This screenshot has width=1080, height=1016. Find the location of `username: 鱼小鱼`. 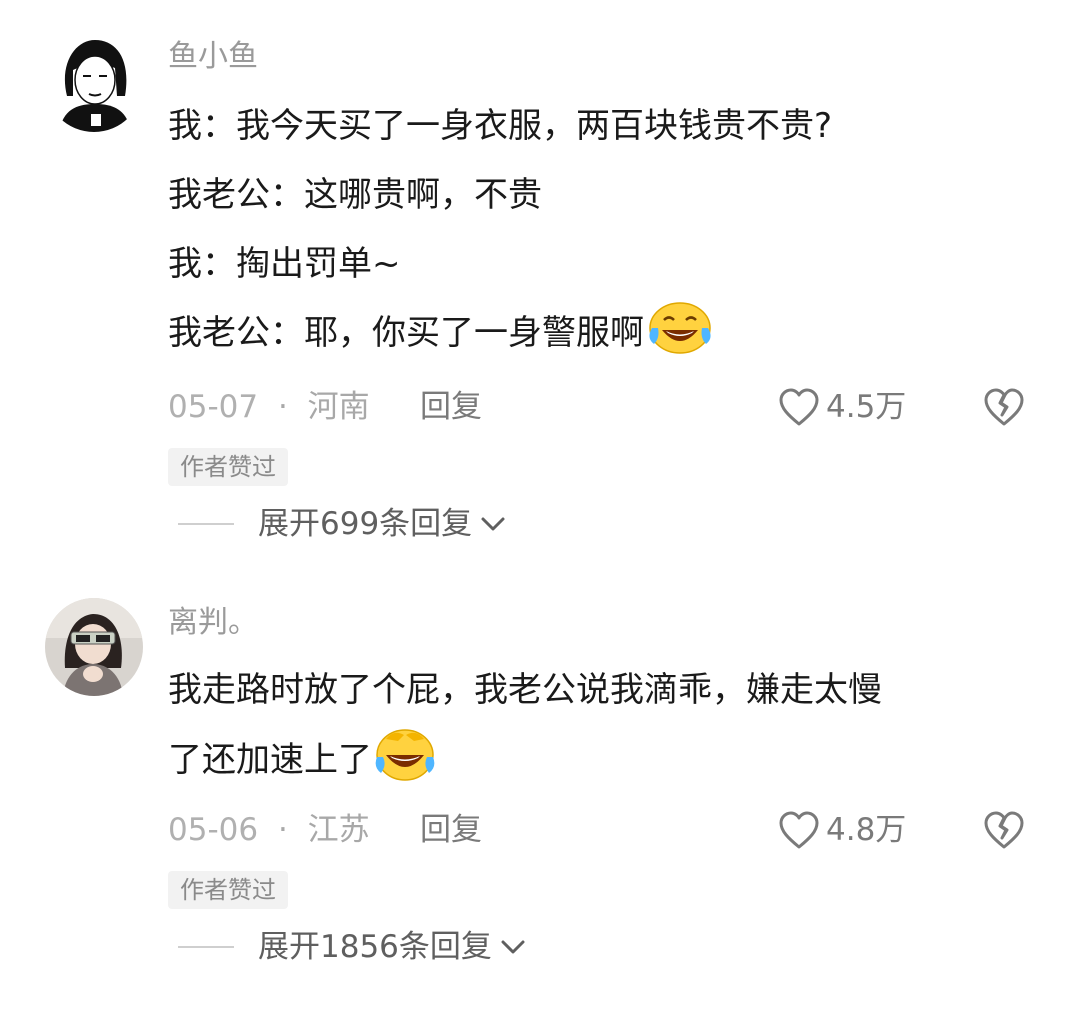

username: 鱼小鱼 is located at coordinates (213, 57).